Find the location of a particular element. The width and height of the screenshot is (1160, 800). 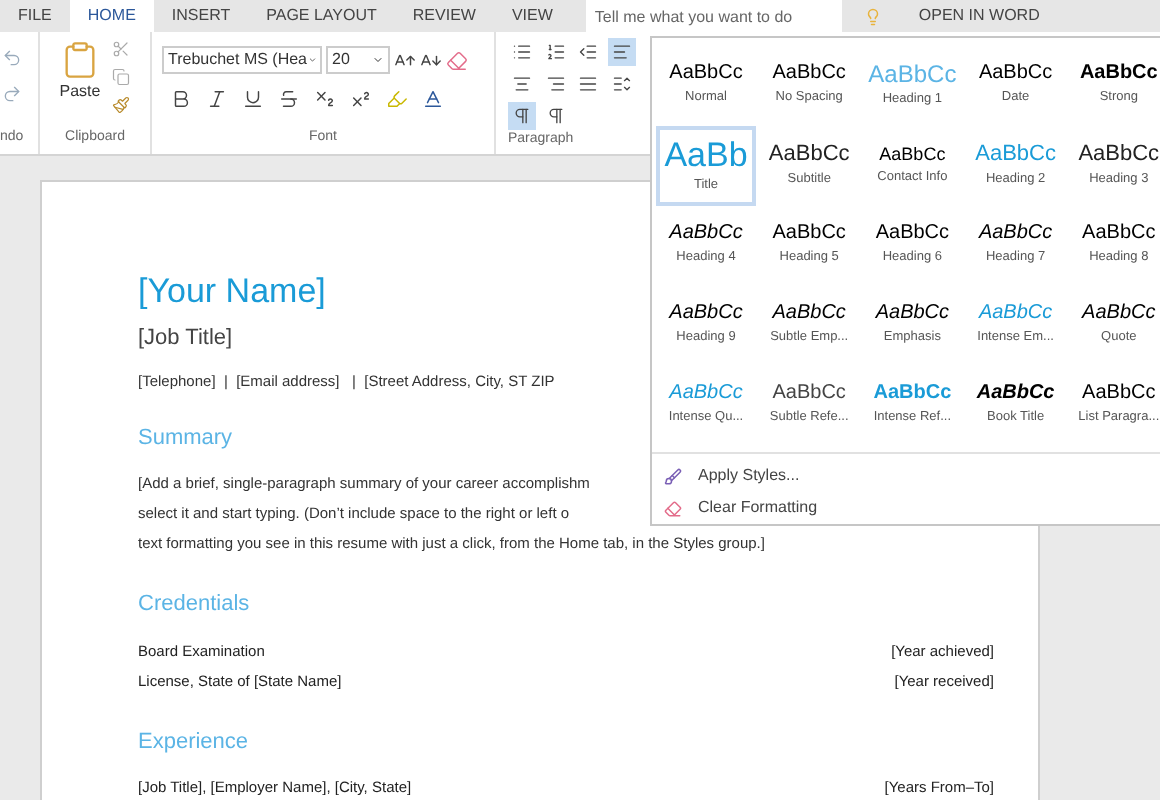

section-heading: Credentials is located at coordinates (194, 605).